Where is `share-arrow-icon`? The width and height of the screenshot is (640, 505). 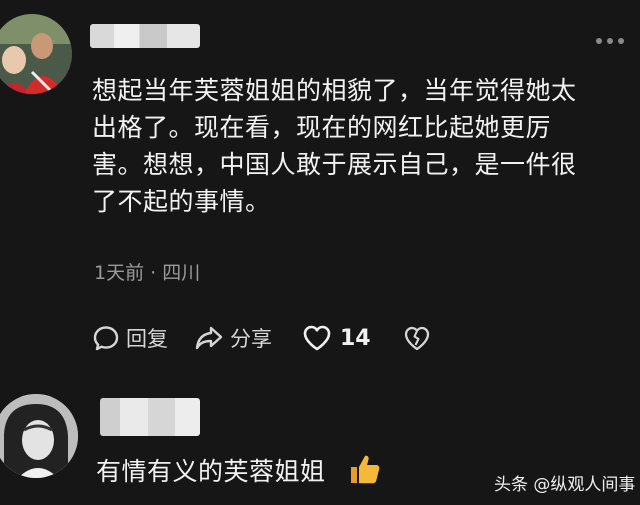 share-arrow-icon is located at coordinates (209, 338).